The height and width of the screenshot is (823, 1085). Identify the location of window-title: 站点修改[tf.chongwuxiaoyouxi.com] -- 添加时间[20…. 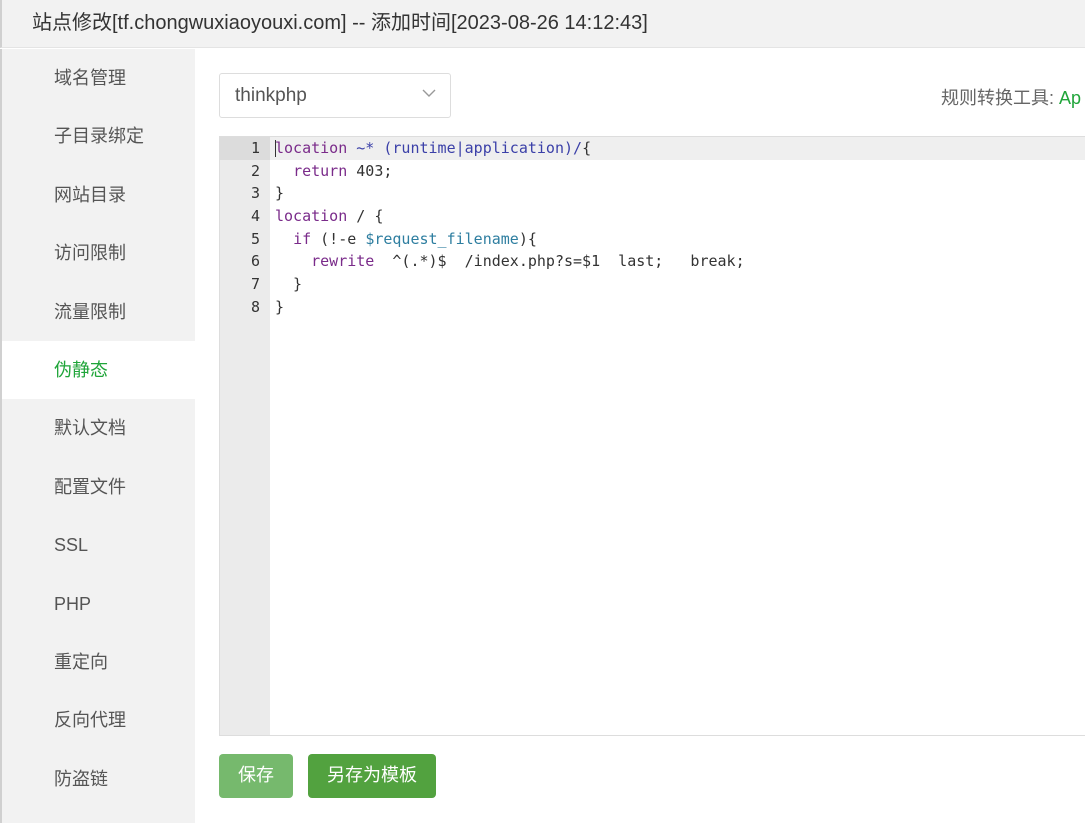
(340, 23).